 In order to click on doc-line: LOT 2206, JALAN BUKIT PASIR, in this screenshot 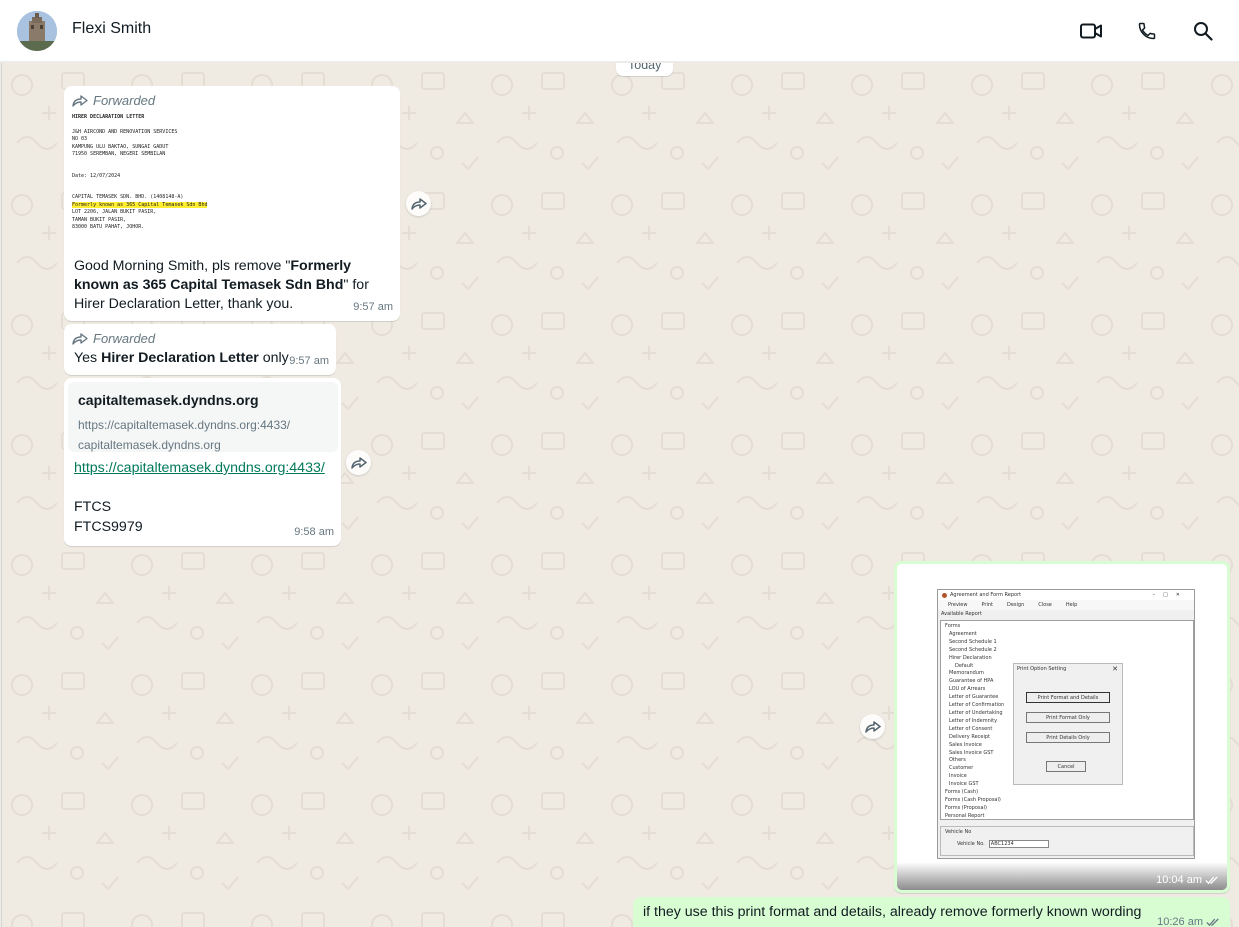, I will do `click(114, 212)`.